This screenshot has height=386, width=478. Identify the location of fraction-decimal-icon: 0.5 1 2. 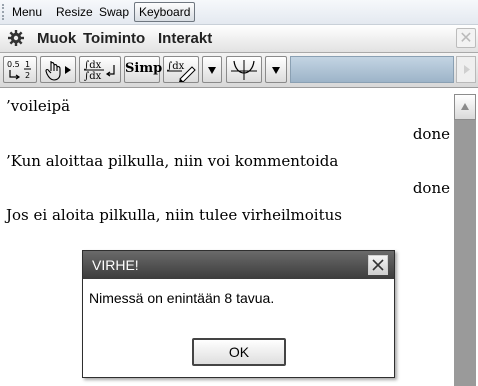
(19, 70).